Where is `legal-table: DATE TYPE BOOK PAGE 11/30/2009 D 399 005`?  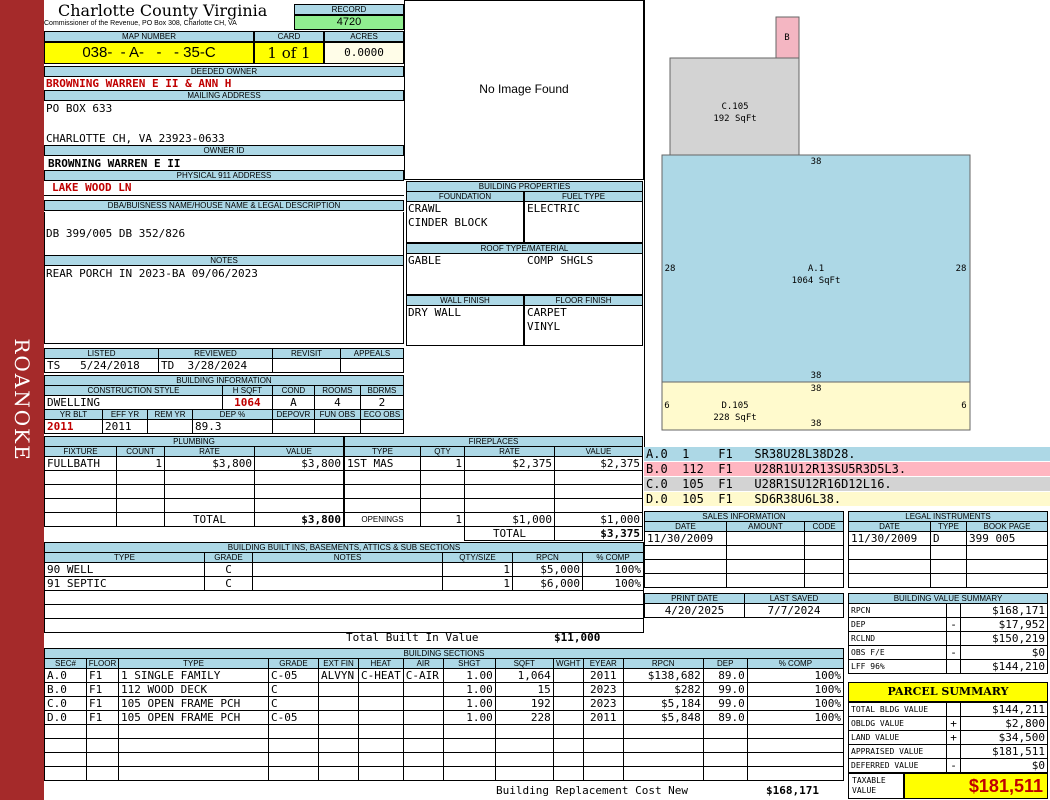
legal-table: DATE TYPE BOOK PAGE 11/30/2009 D 399 005 is located at coordinates (948, 554).